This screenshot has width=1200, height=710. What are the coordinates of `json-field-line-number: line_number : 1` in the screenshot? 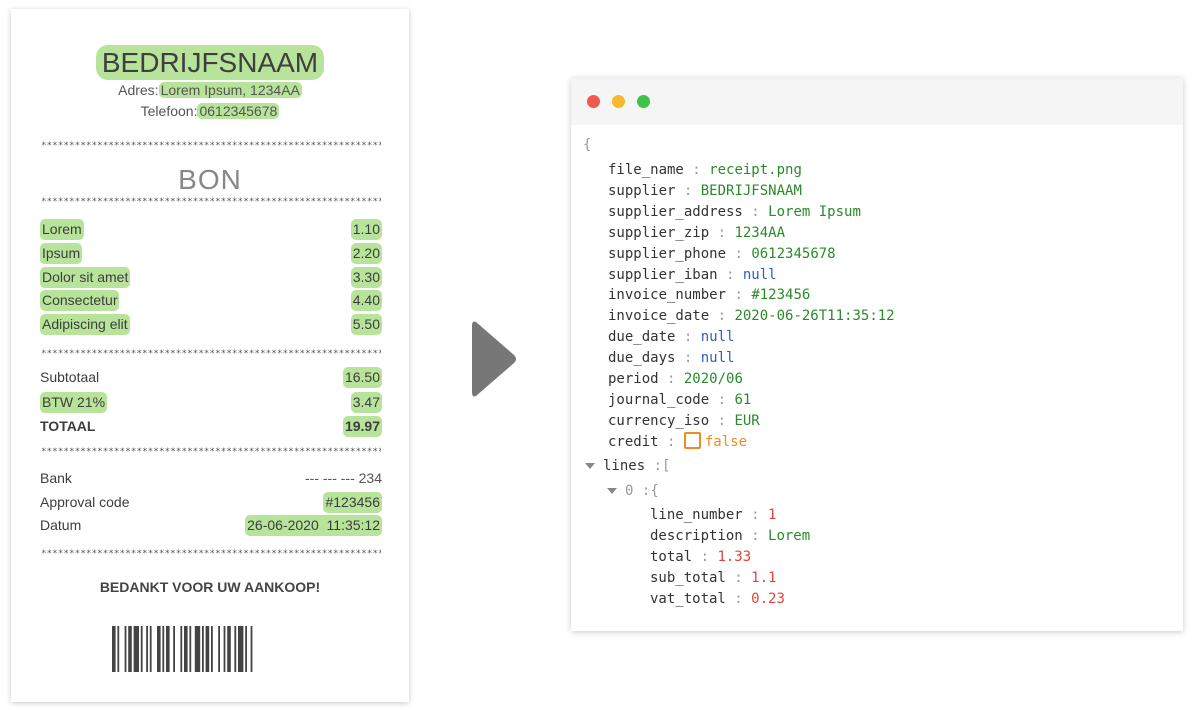 It's located at (713, 515).